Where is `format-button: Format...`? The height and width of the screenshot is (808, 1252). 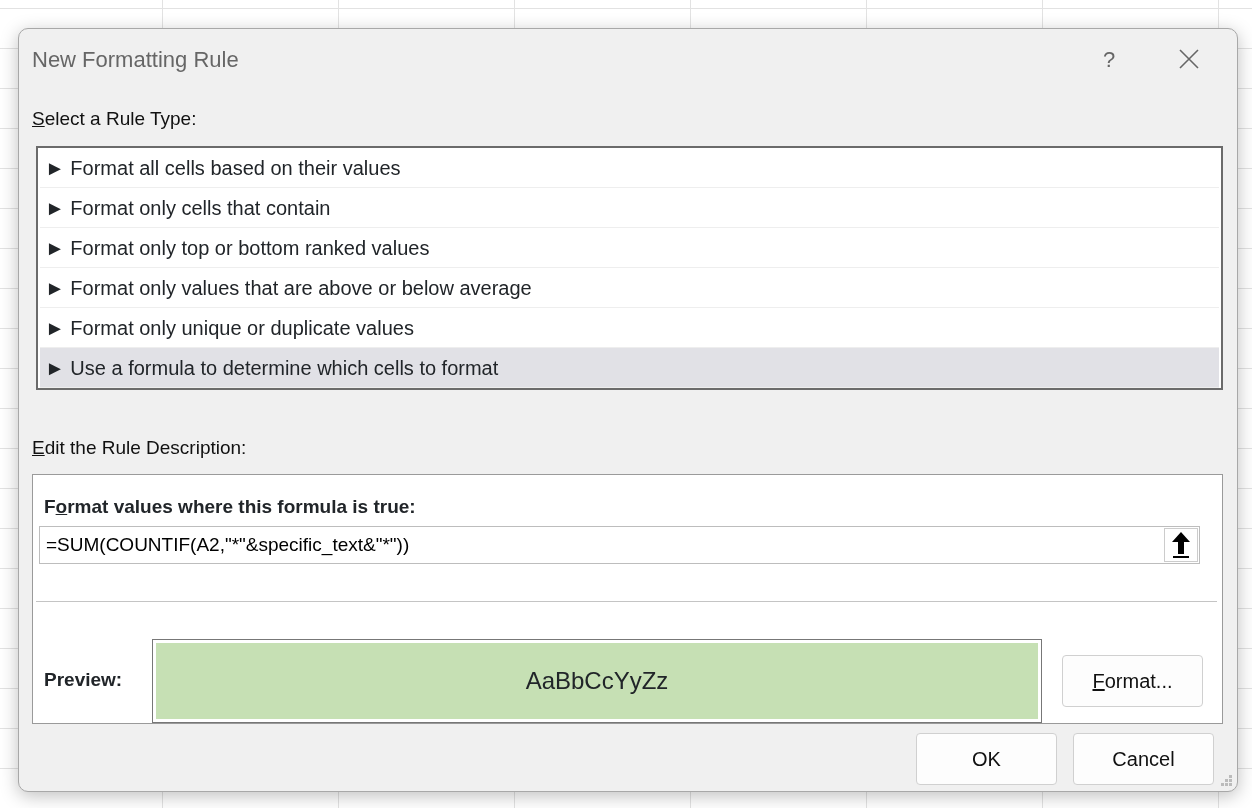 format-button: Format... is located at coordinates (1132, 680).